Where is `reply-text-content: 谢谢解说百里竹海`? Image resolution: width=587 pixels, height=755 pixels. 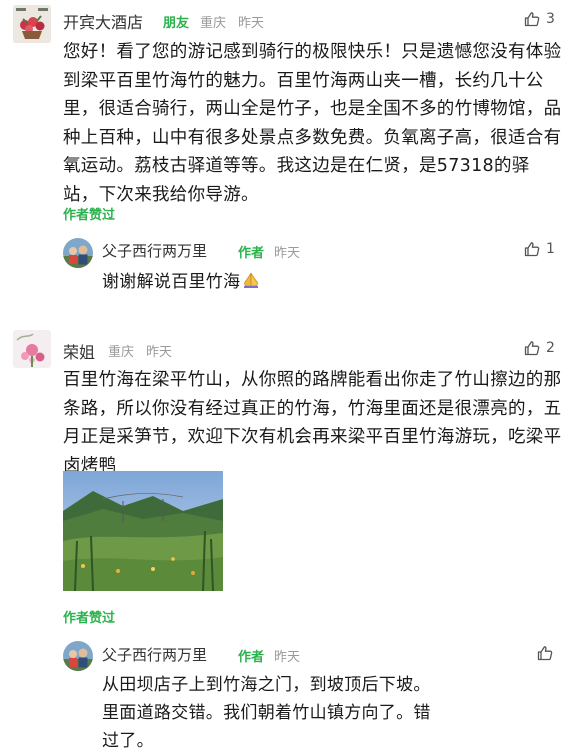 reply-text-content: 谢谢解说百里竹海 is located at coordinates (171, 282).